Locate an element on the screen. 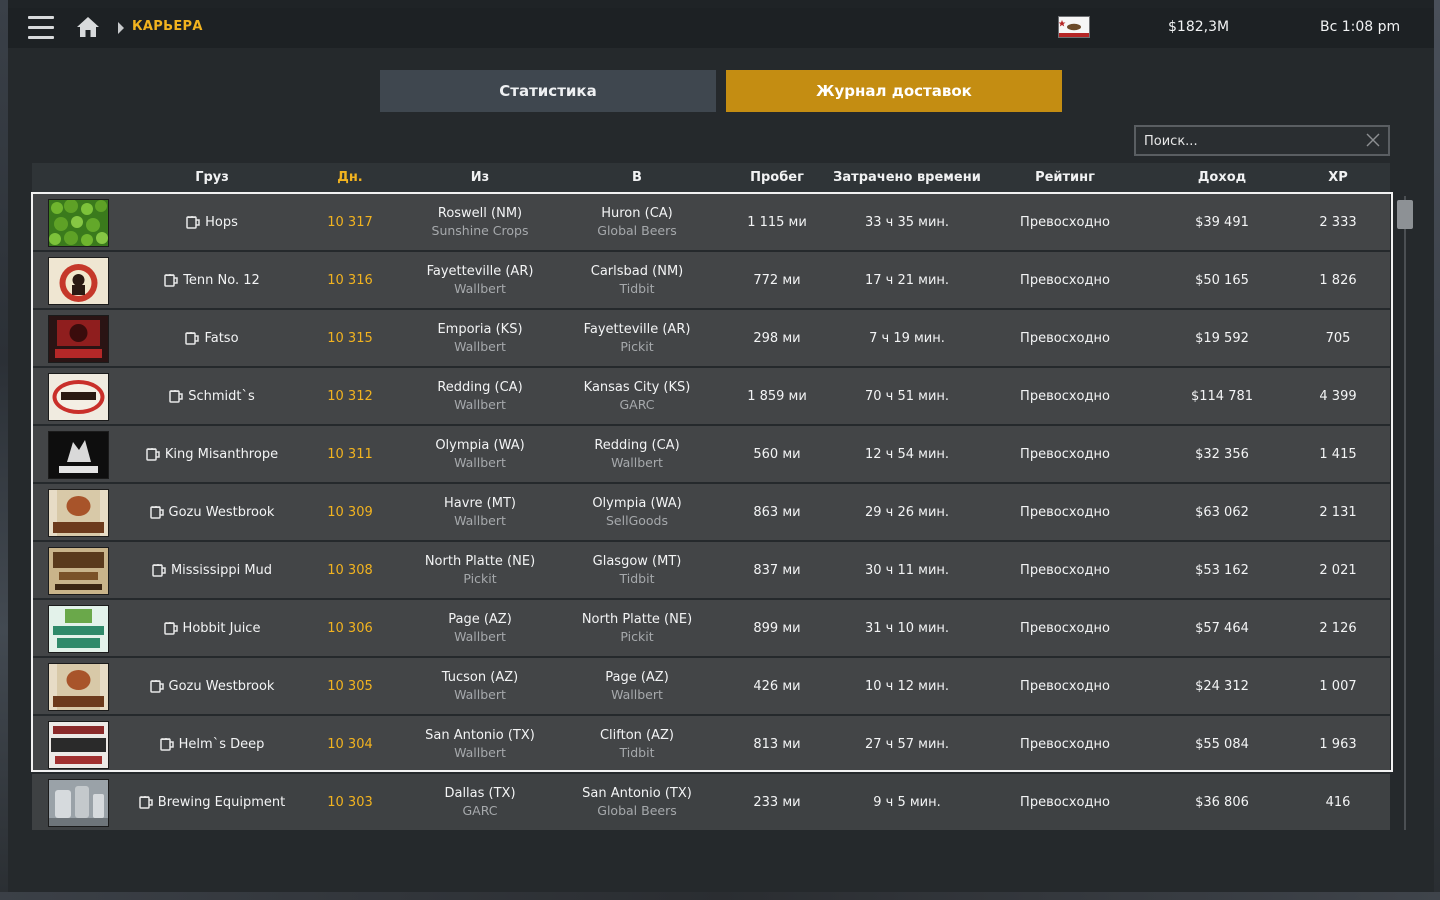  origin-city: Dallas (TX) is located at coordinates (480, 793).